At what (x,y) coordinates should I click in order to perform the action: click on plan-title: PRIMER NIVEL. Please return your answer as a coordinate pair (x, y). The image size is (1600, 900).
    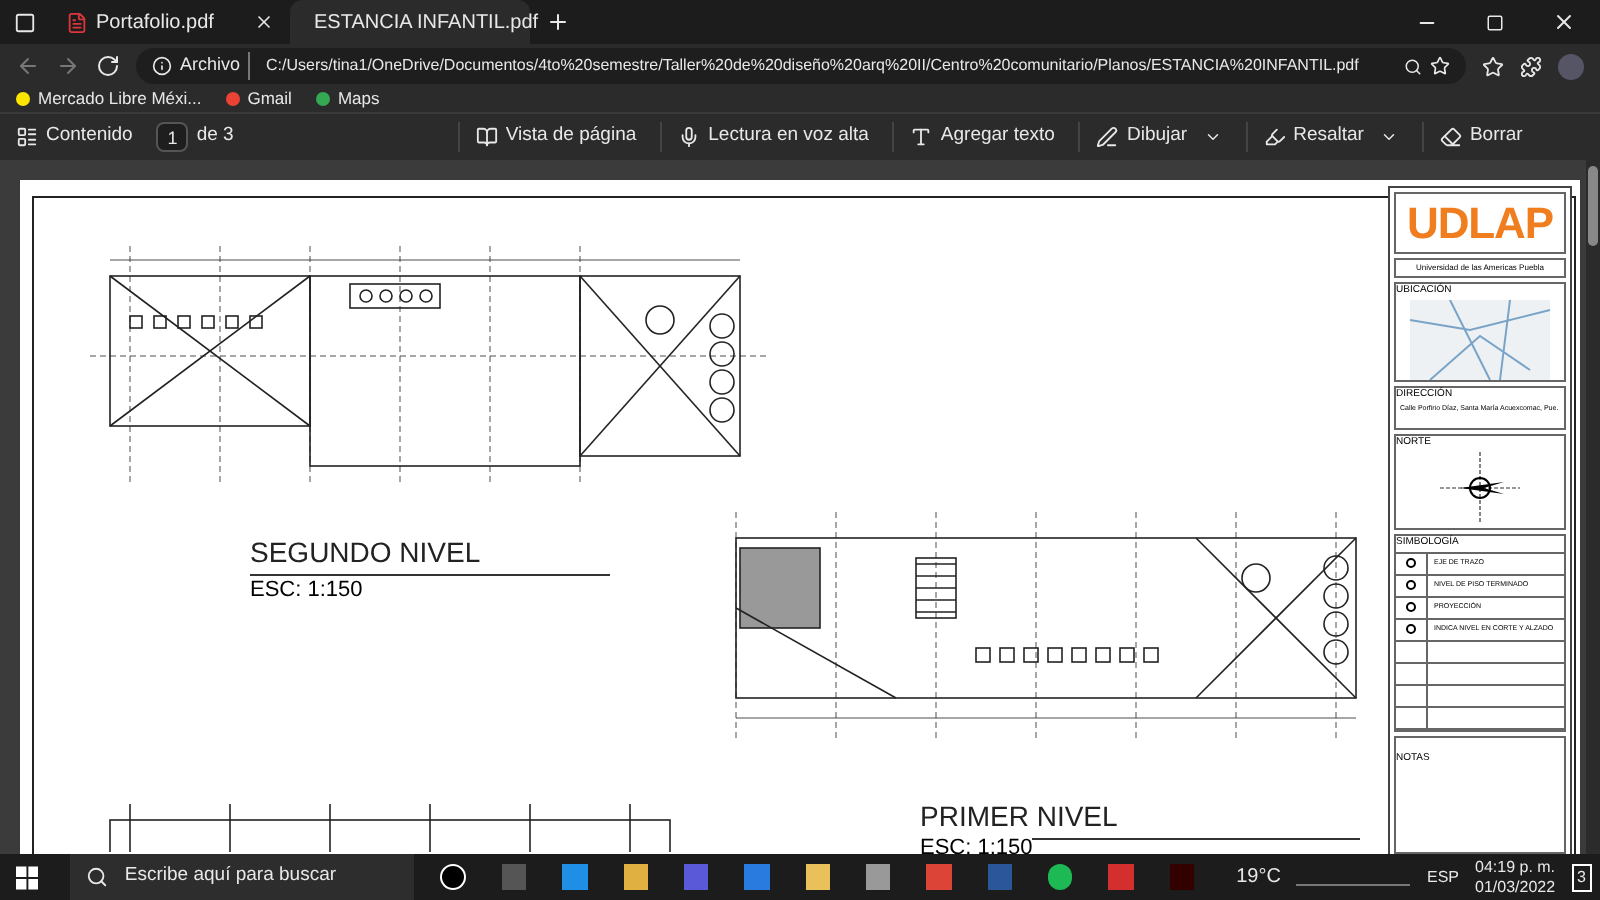
    Looking at the image, I should click on (1020, 817).